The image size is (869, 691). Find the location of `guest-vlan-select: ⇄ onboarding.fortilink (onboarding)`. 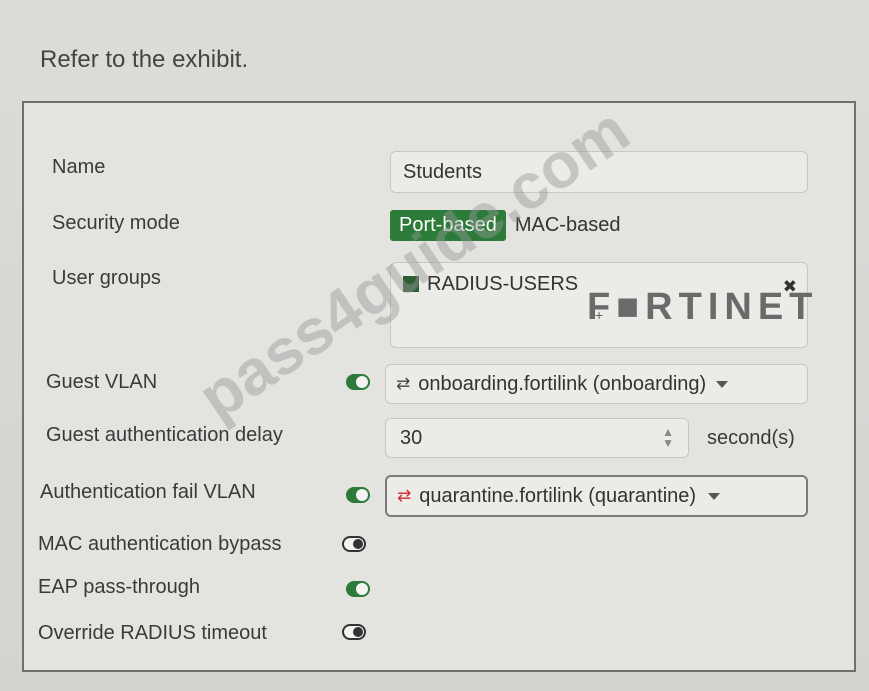

guest-vlan-select: ⇄ onboarding.fortilink (onboarding) is located at coordinates (596, 384).